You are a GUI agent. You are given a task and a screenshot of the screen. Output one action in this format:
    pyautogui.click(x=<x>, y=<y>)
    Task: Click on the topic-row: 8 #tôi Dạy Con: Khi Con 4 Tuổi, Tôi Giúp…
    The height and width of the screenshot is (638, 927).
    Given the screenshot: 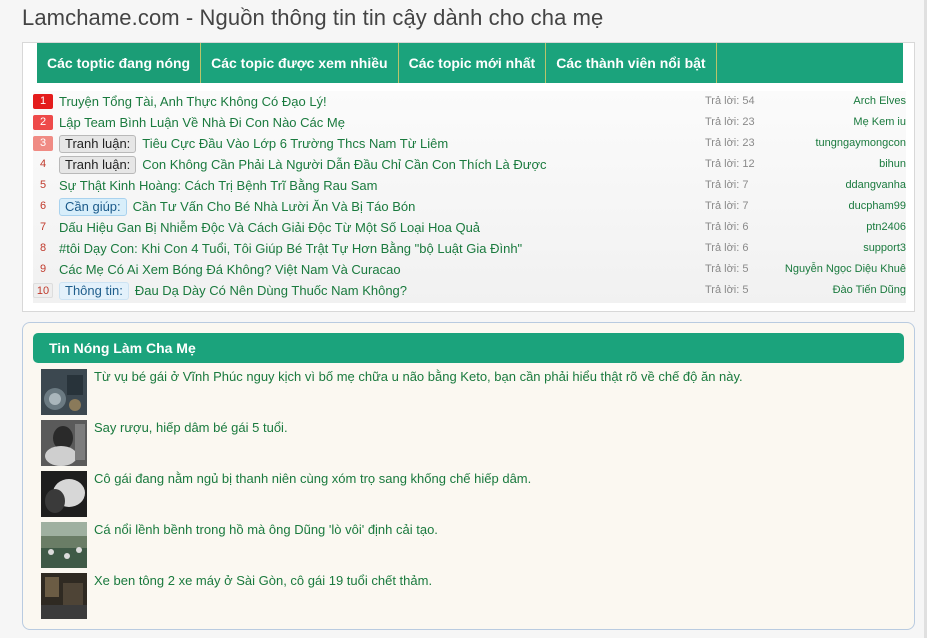 What is the action you would take?
    pyautogui.click(x=469, y=248)
    